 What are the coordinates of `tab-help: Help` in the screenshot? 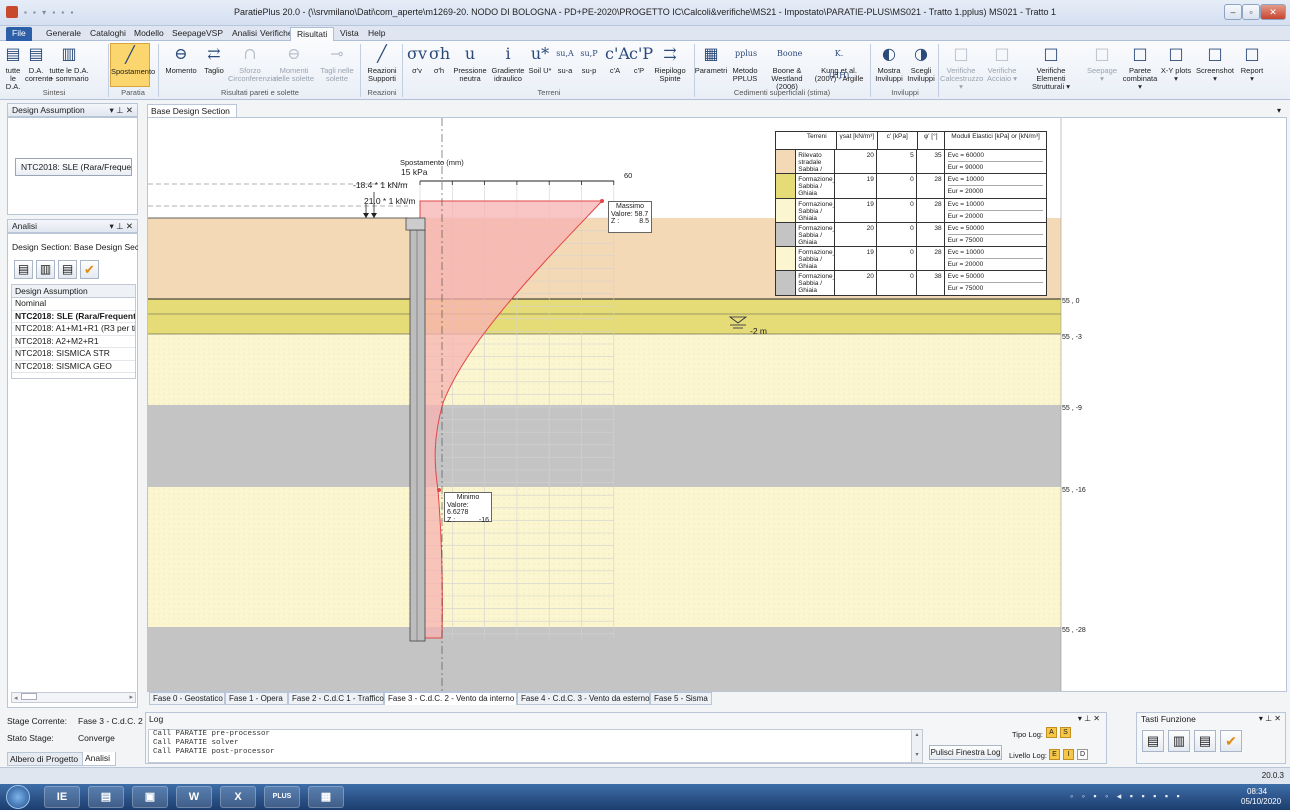 It's located at (376, 34).